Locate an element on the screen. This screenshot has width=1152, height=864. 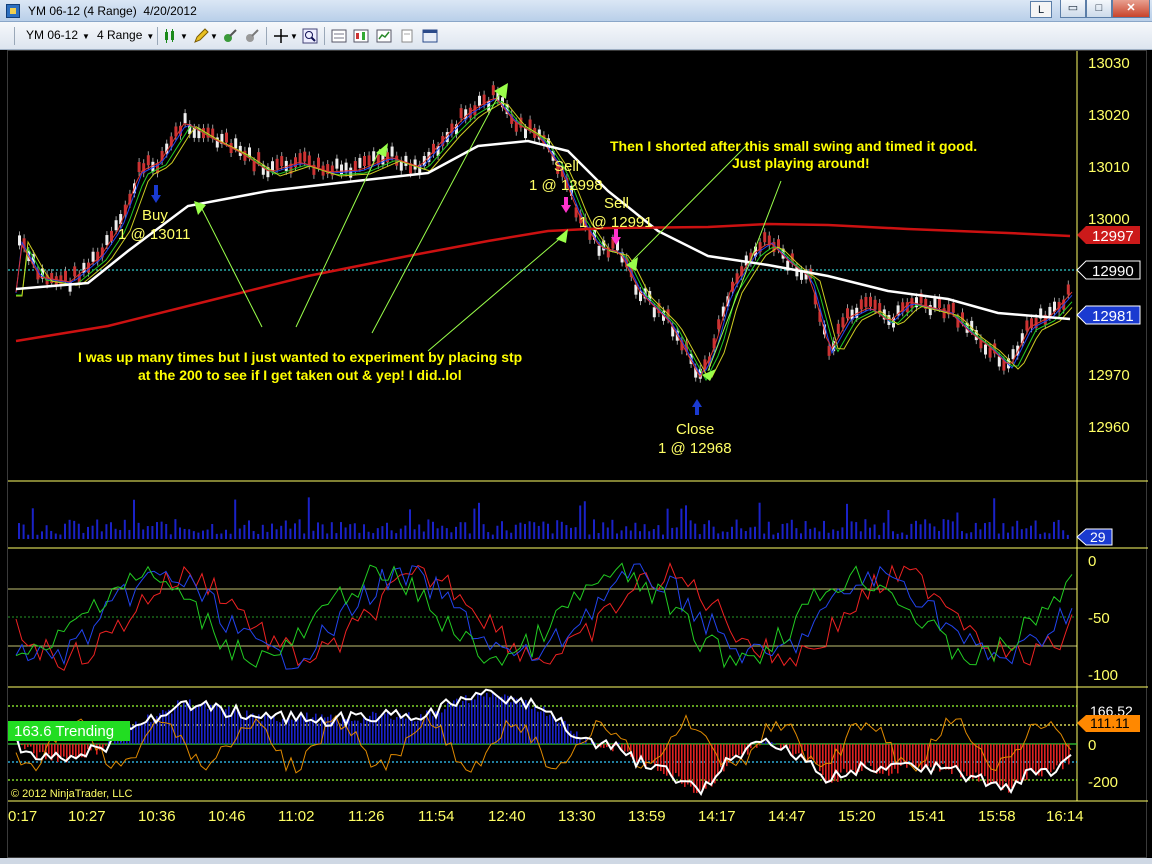
chart-properties-icon is located at coordinates (384, 36).